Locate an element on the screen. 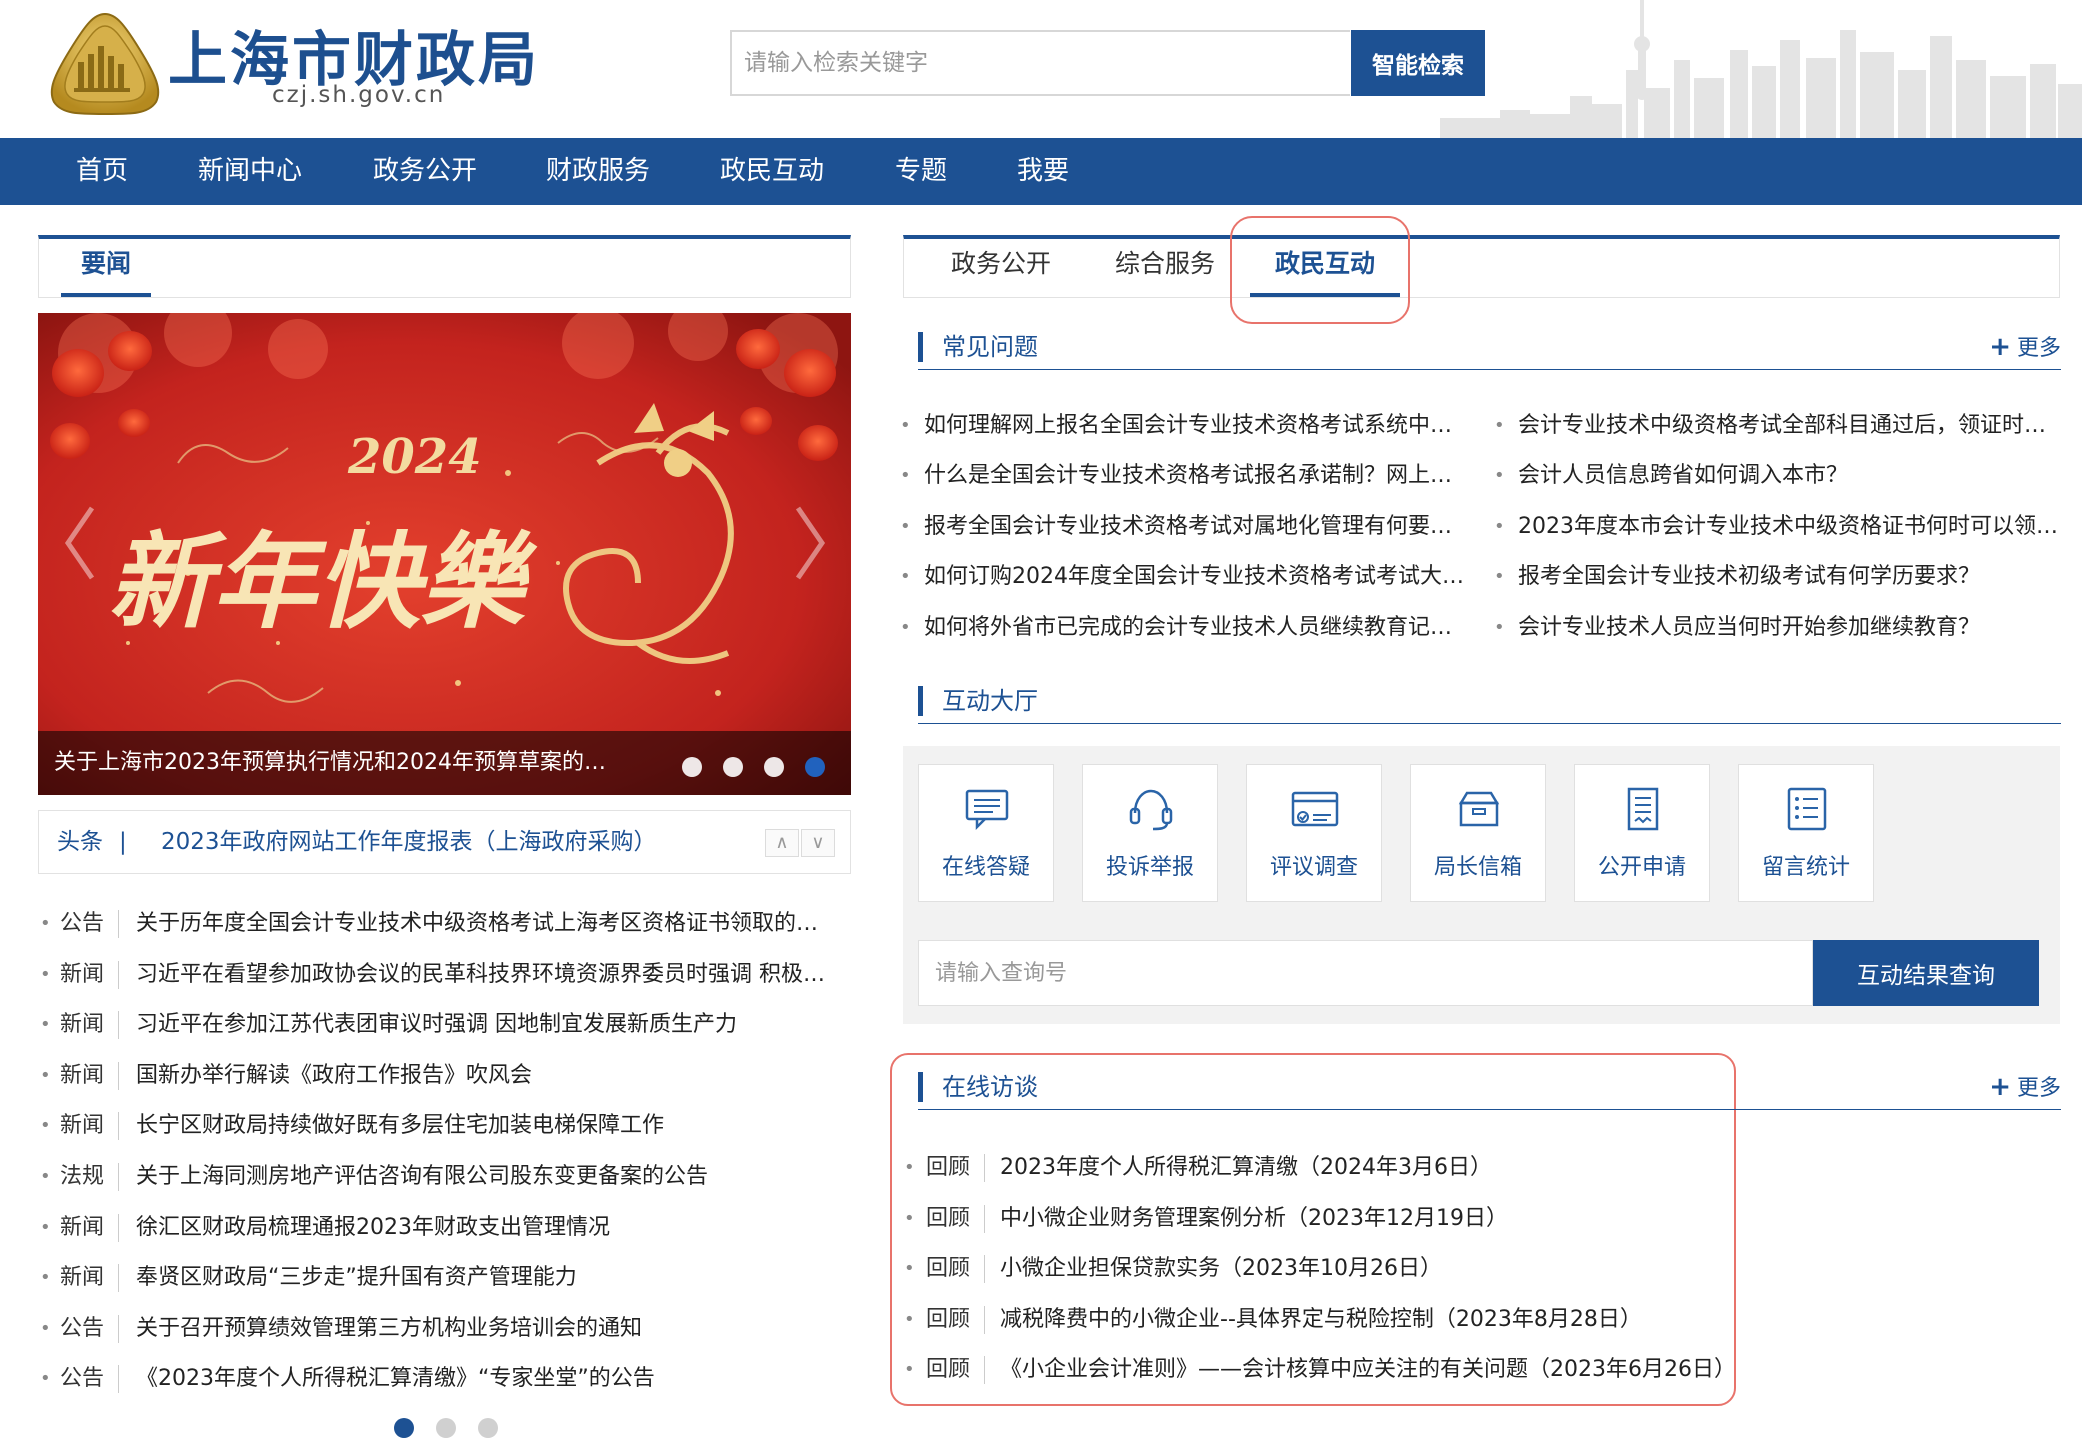 This screenshot has width=2082, height=1448. news-title: 习近平在参加江苏代表团审议时强调 因地制宜发展新质生产力 is located at coordinates (486, 1025).